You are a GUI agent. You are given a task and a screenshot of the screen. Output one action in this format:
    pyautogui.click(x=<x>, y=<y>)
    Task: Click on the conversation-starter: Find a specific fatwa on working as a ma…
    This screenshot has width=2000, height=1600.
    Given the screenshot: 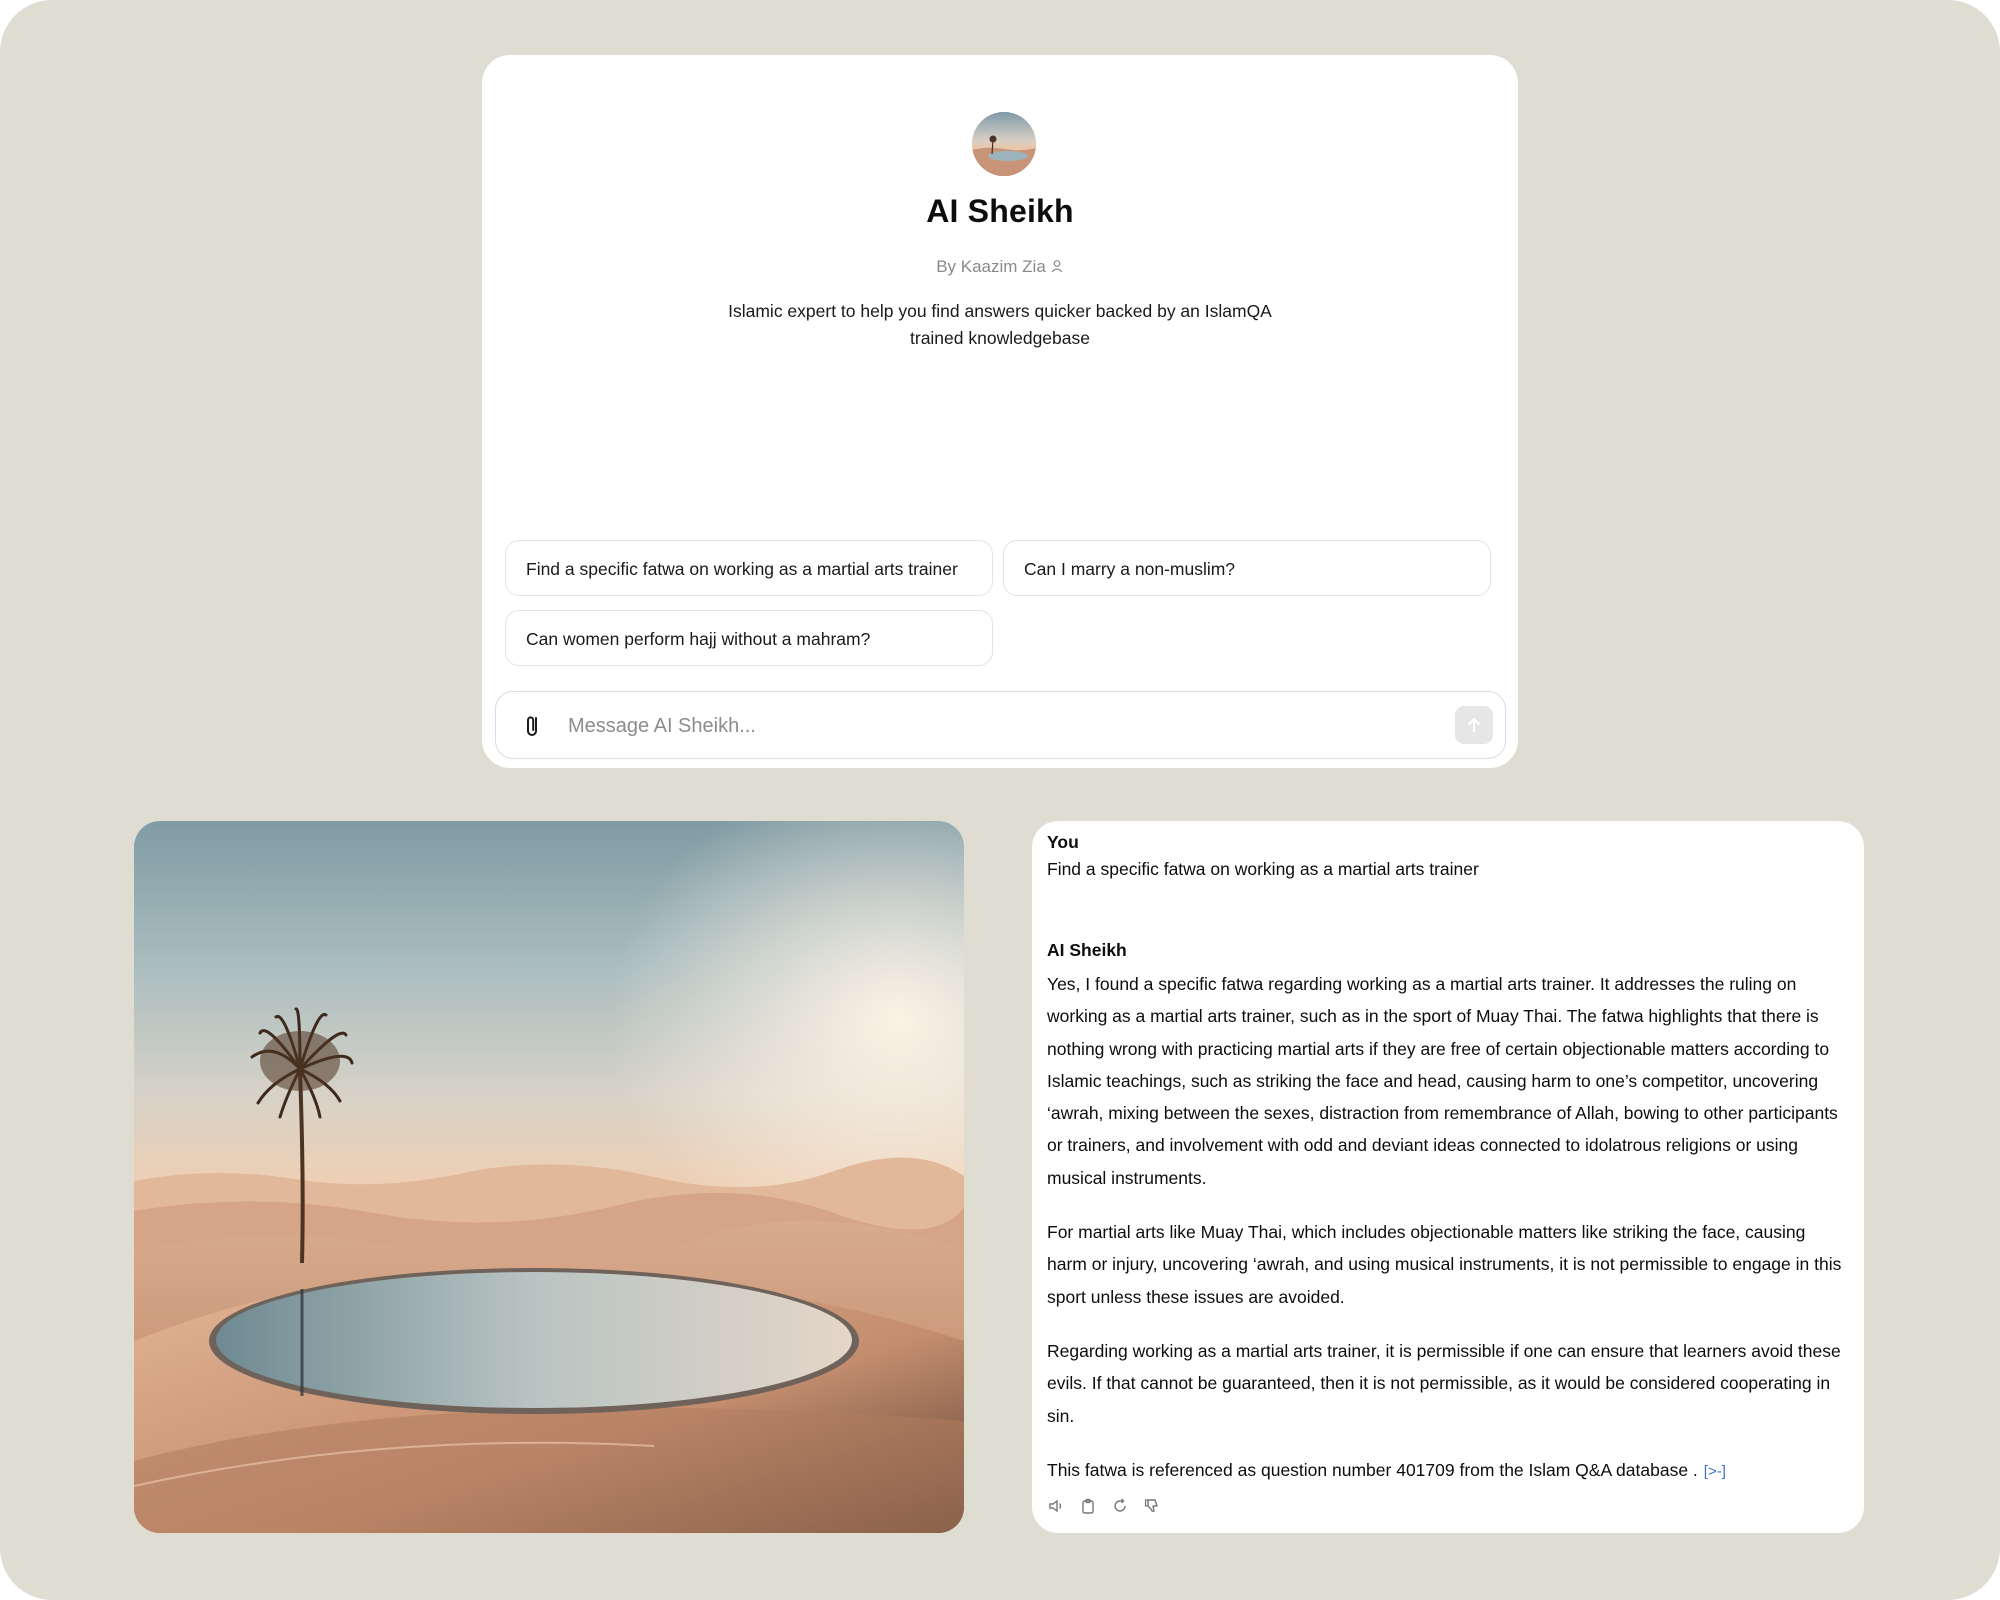 What is the action you would take?
    pyautogui.click(x=749, y=568)
    